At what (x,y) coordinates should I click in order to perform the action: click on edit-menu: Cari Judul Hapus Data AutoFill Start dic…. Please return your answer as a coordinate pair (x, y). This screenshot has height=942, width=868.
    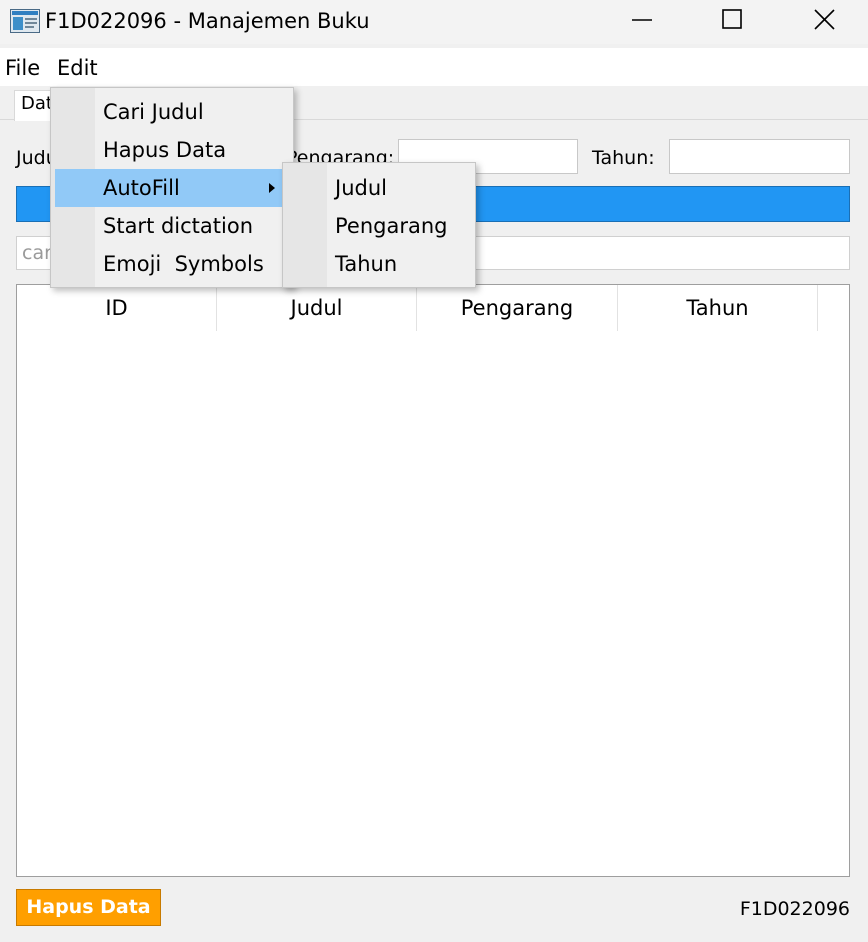
    Looking at the image, I should click on (172, 187).